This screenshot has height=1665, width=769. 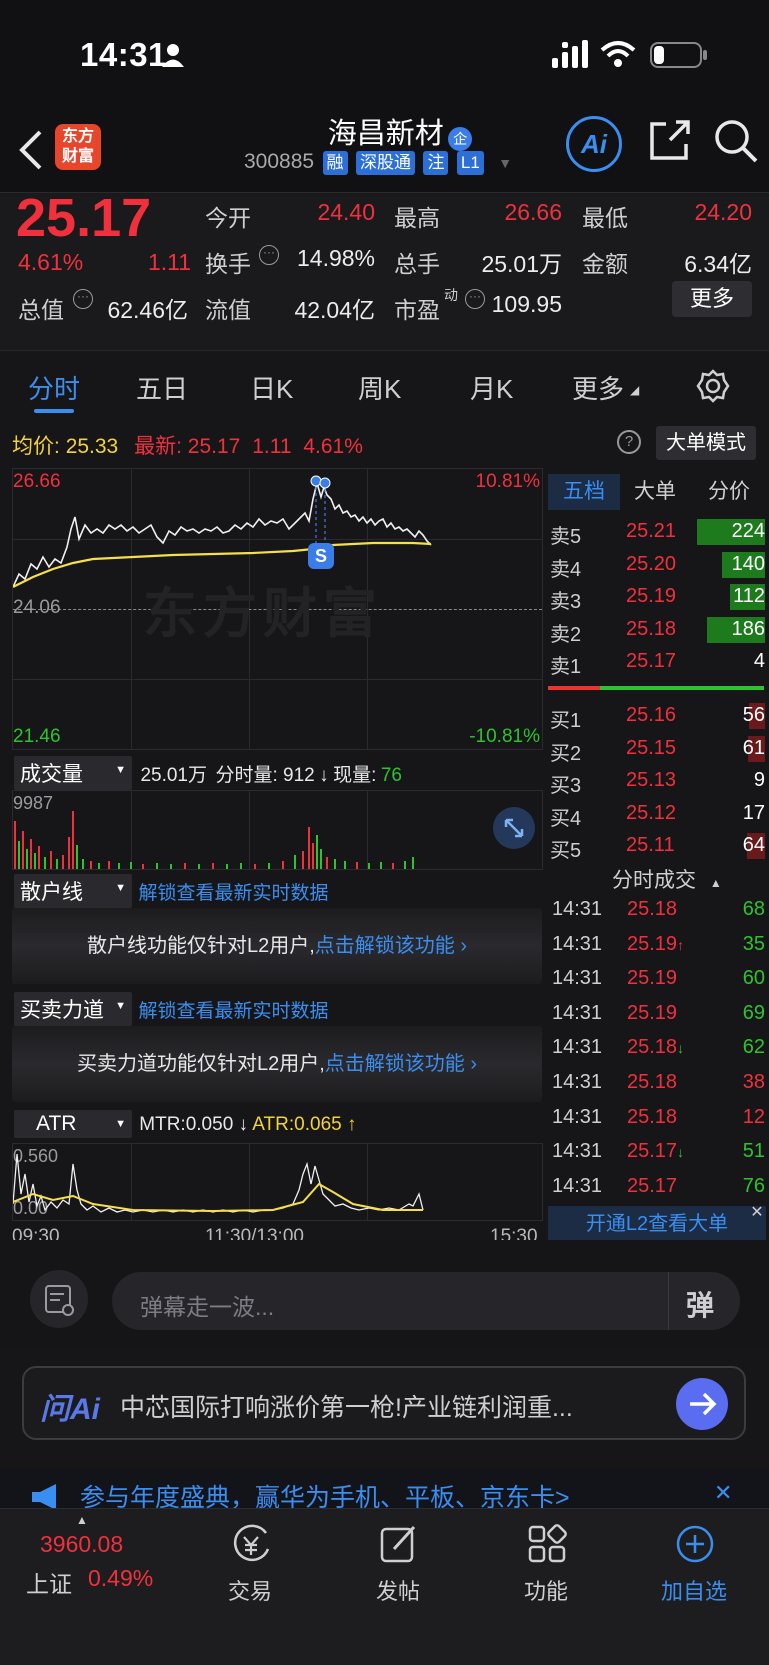 I want to click on ask-row: 卖5 25.21 224, so click(x=657, y=532).